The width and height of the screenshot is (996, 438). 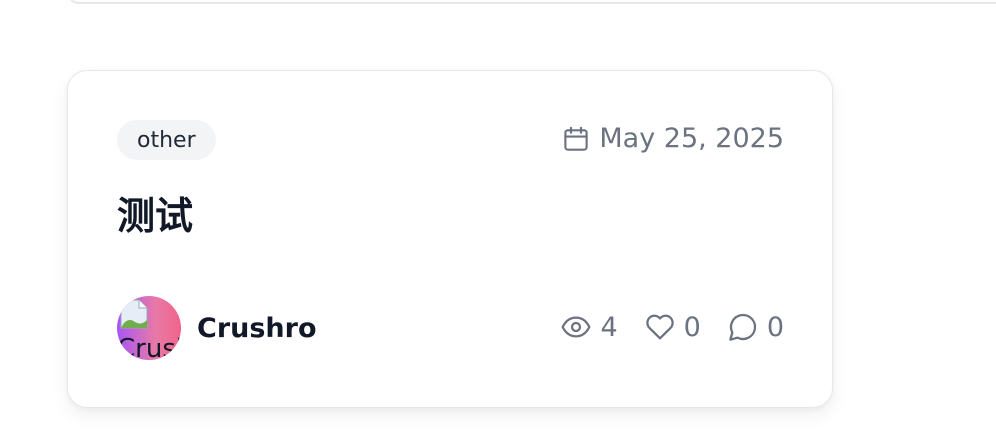 I want to click on author-info: Crushro Crushro, so click(x=217, y=328).